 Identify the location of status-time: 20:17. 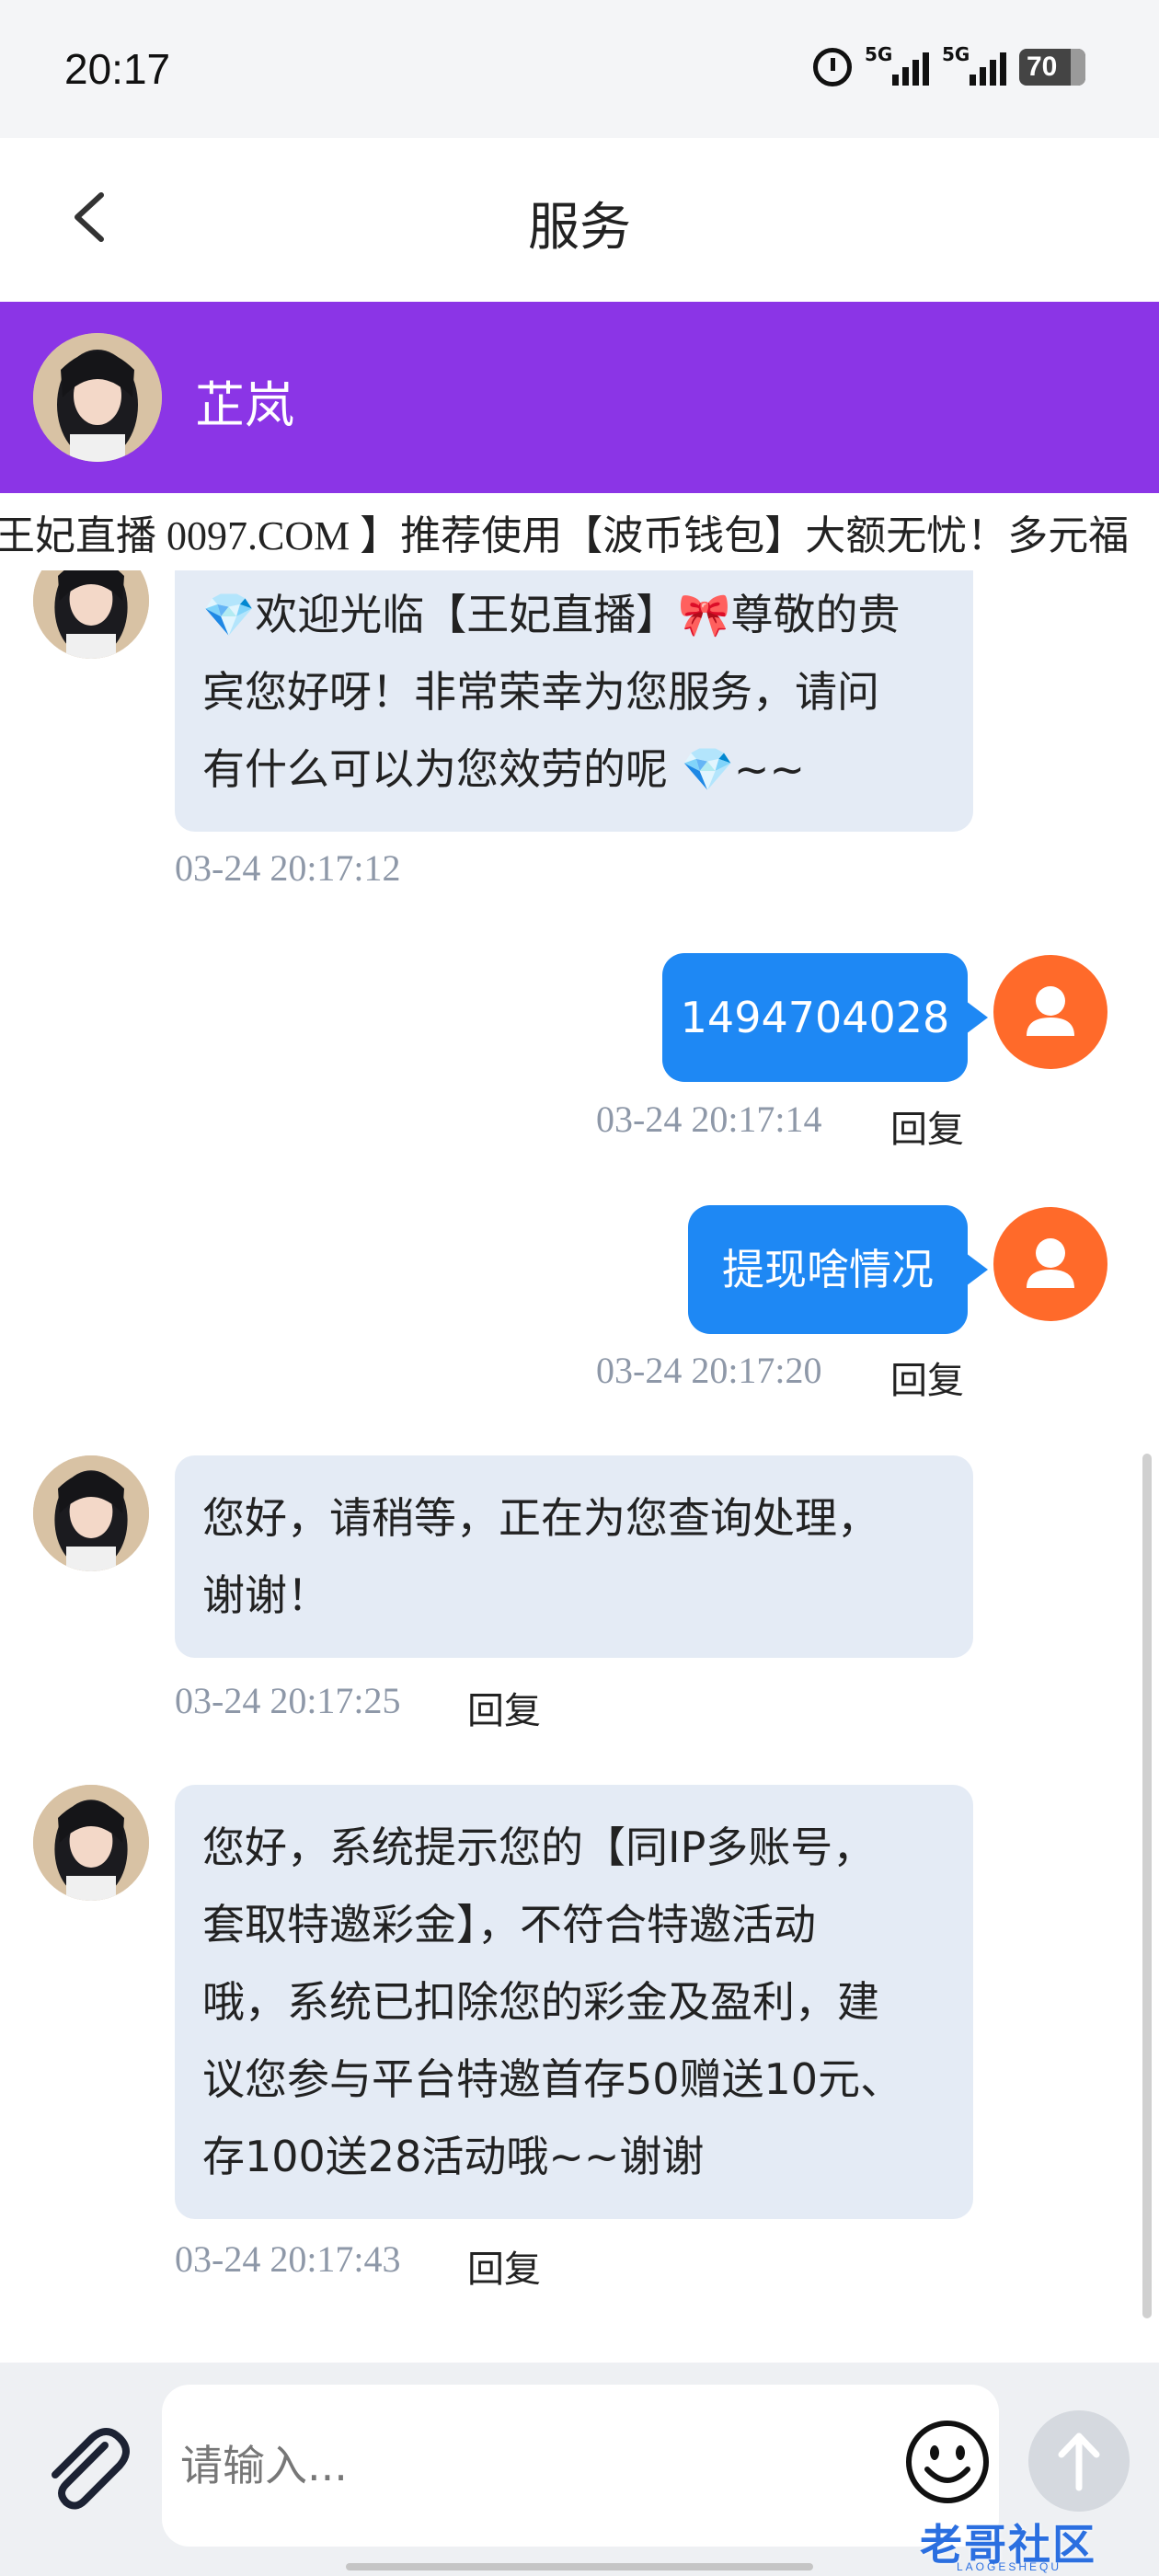
(117, 69).